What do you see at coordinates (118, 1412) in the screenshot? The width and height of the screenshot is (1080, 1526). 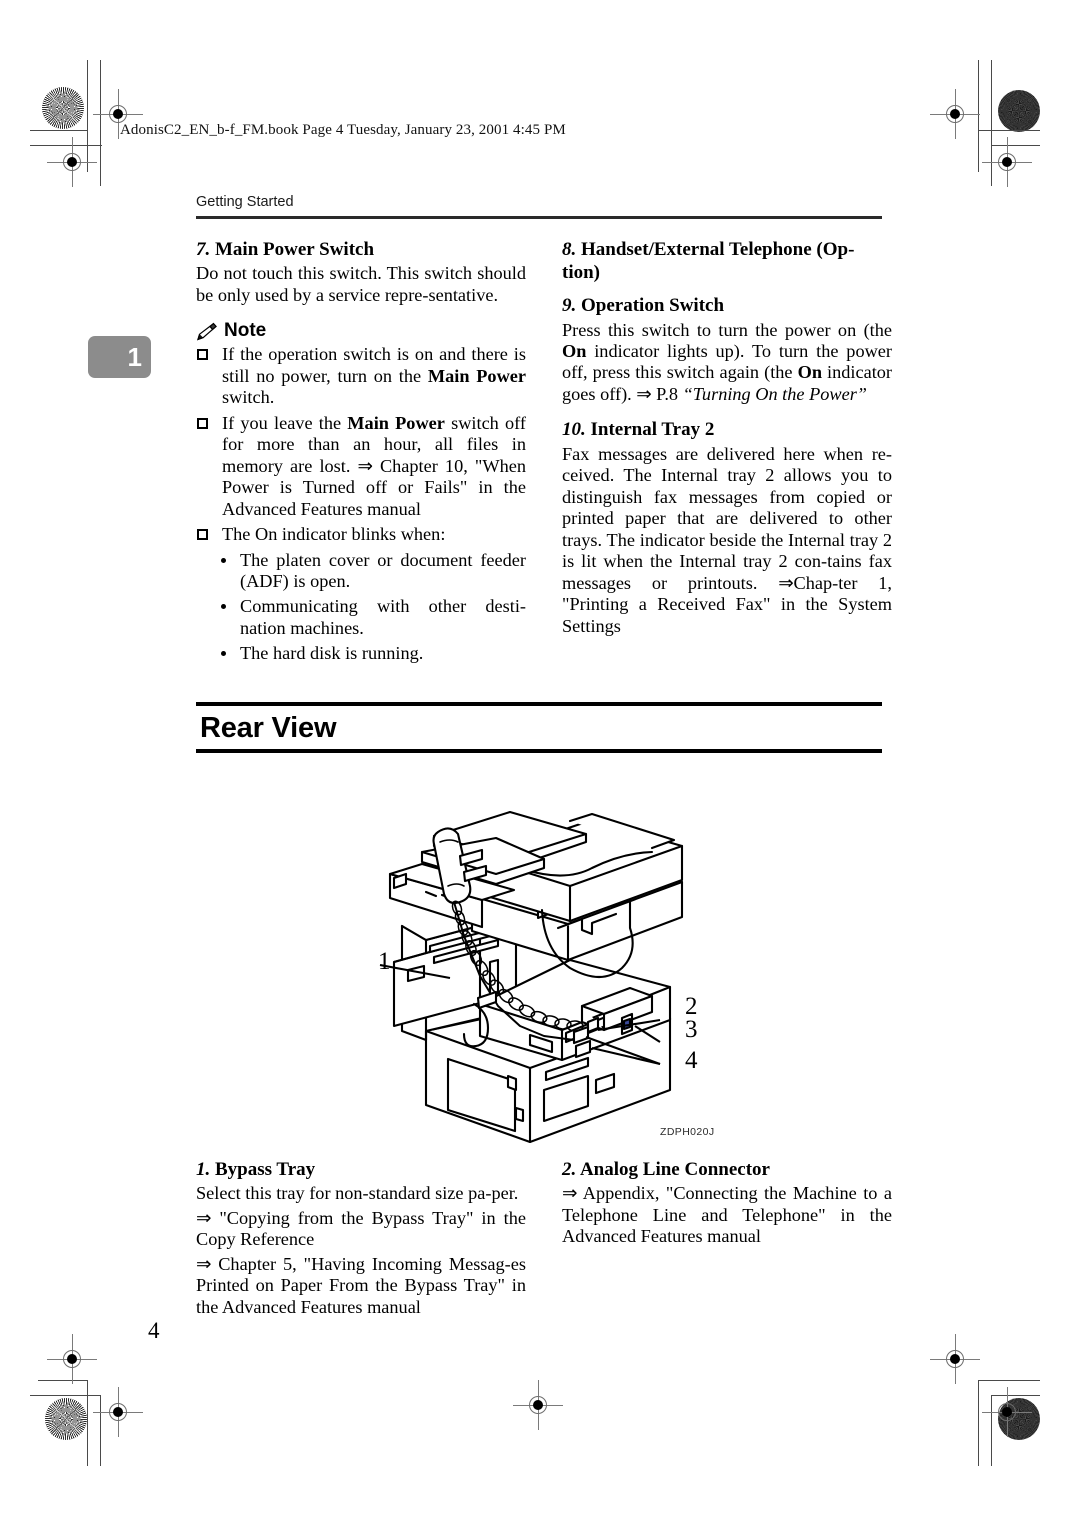 I see `registration-mark-bottom-left` at bounding box center [118, 1412].